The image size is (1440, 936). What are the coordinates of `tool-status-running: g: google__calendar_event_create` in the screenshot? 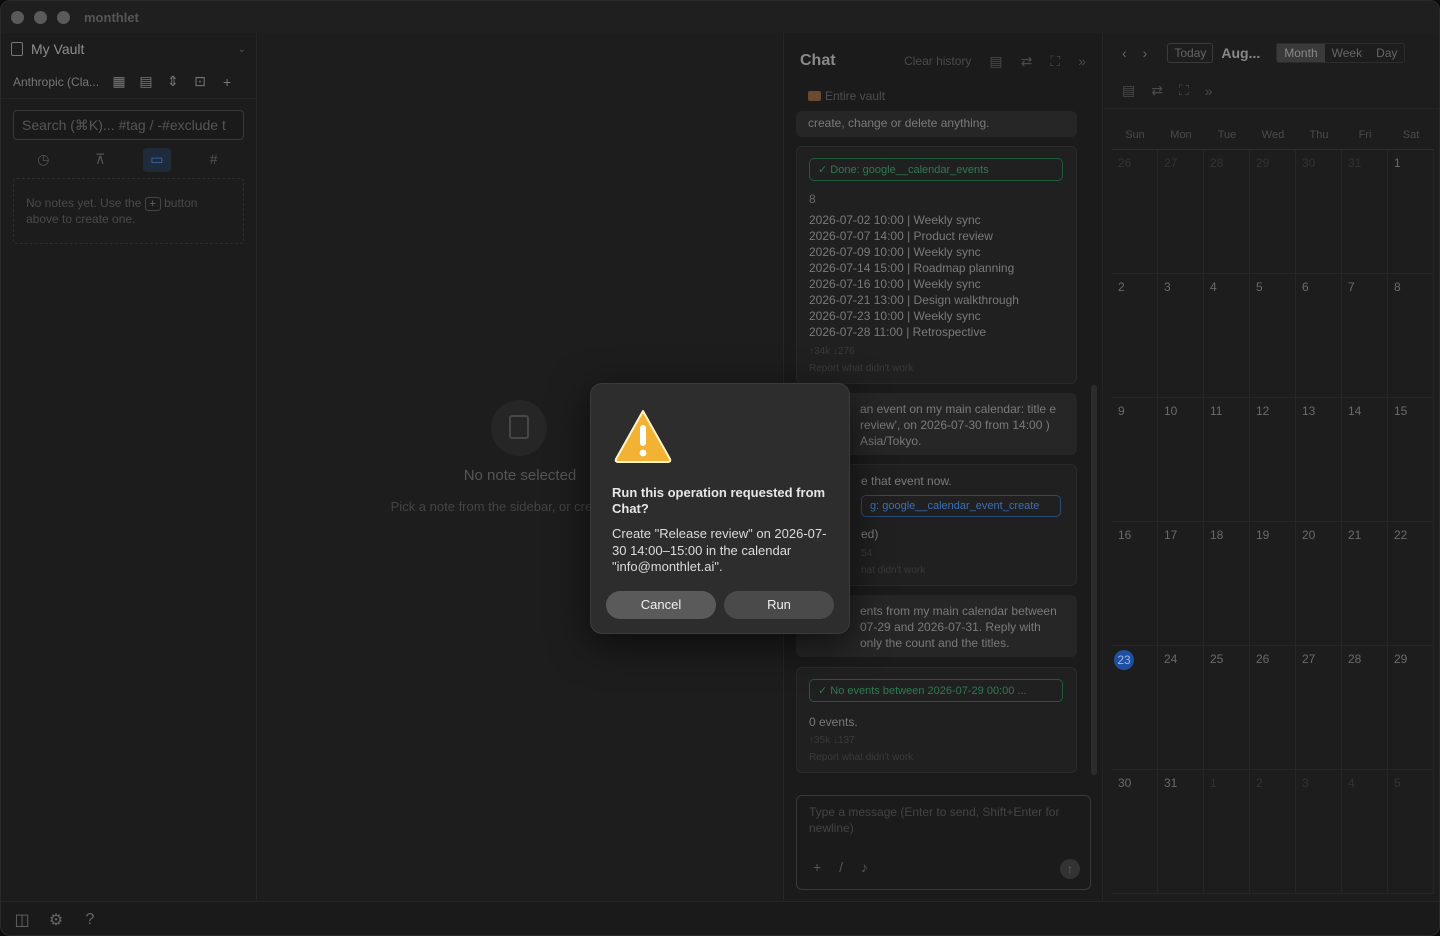 It's located at (961, 506).